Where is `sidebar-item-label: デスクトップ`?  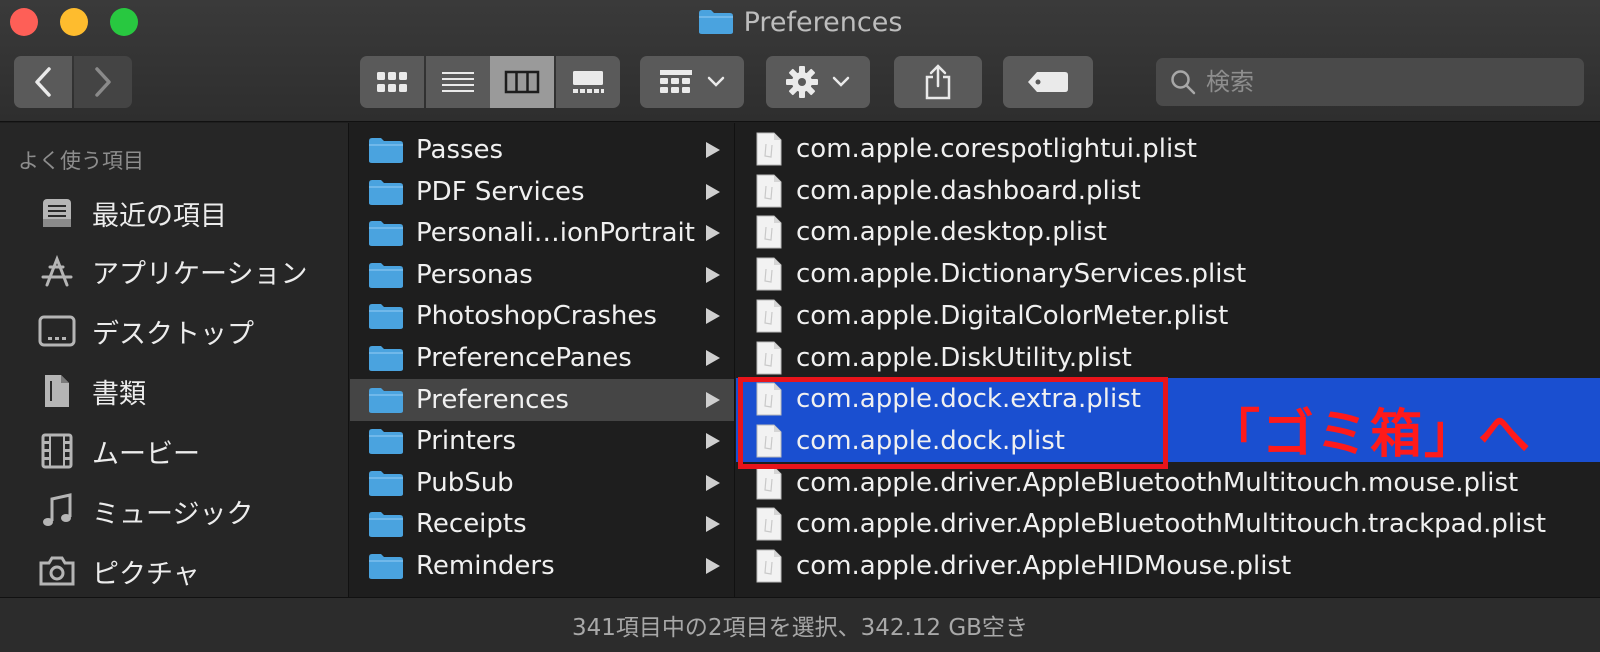 sidebar-item-label: デスクトップ is located at coordinates (173, 334).